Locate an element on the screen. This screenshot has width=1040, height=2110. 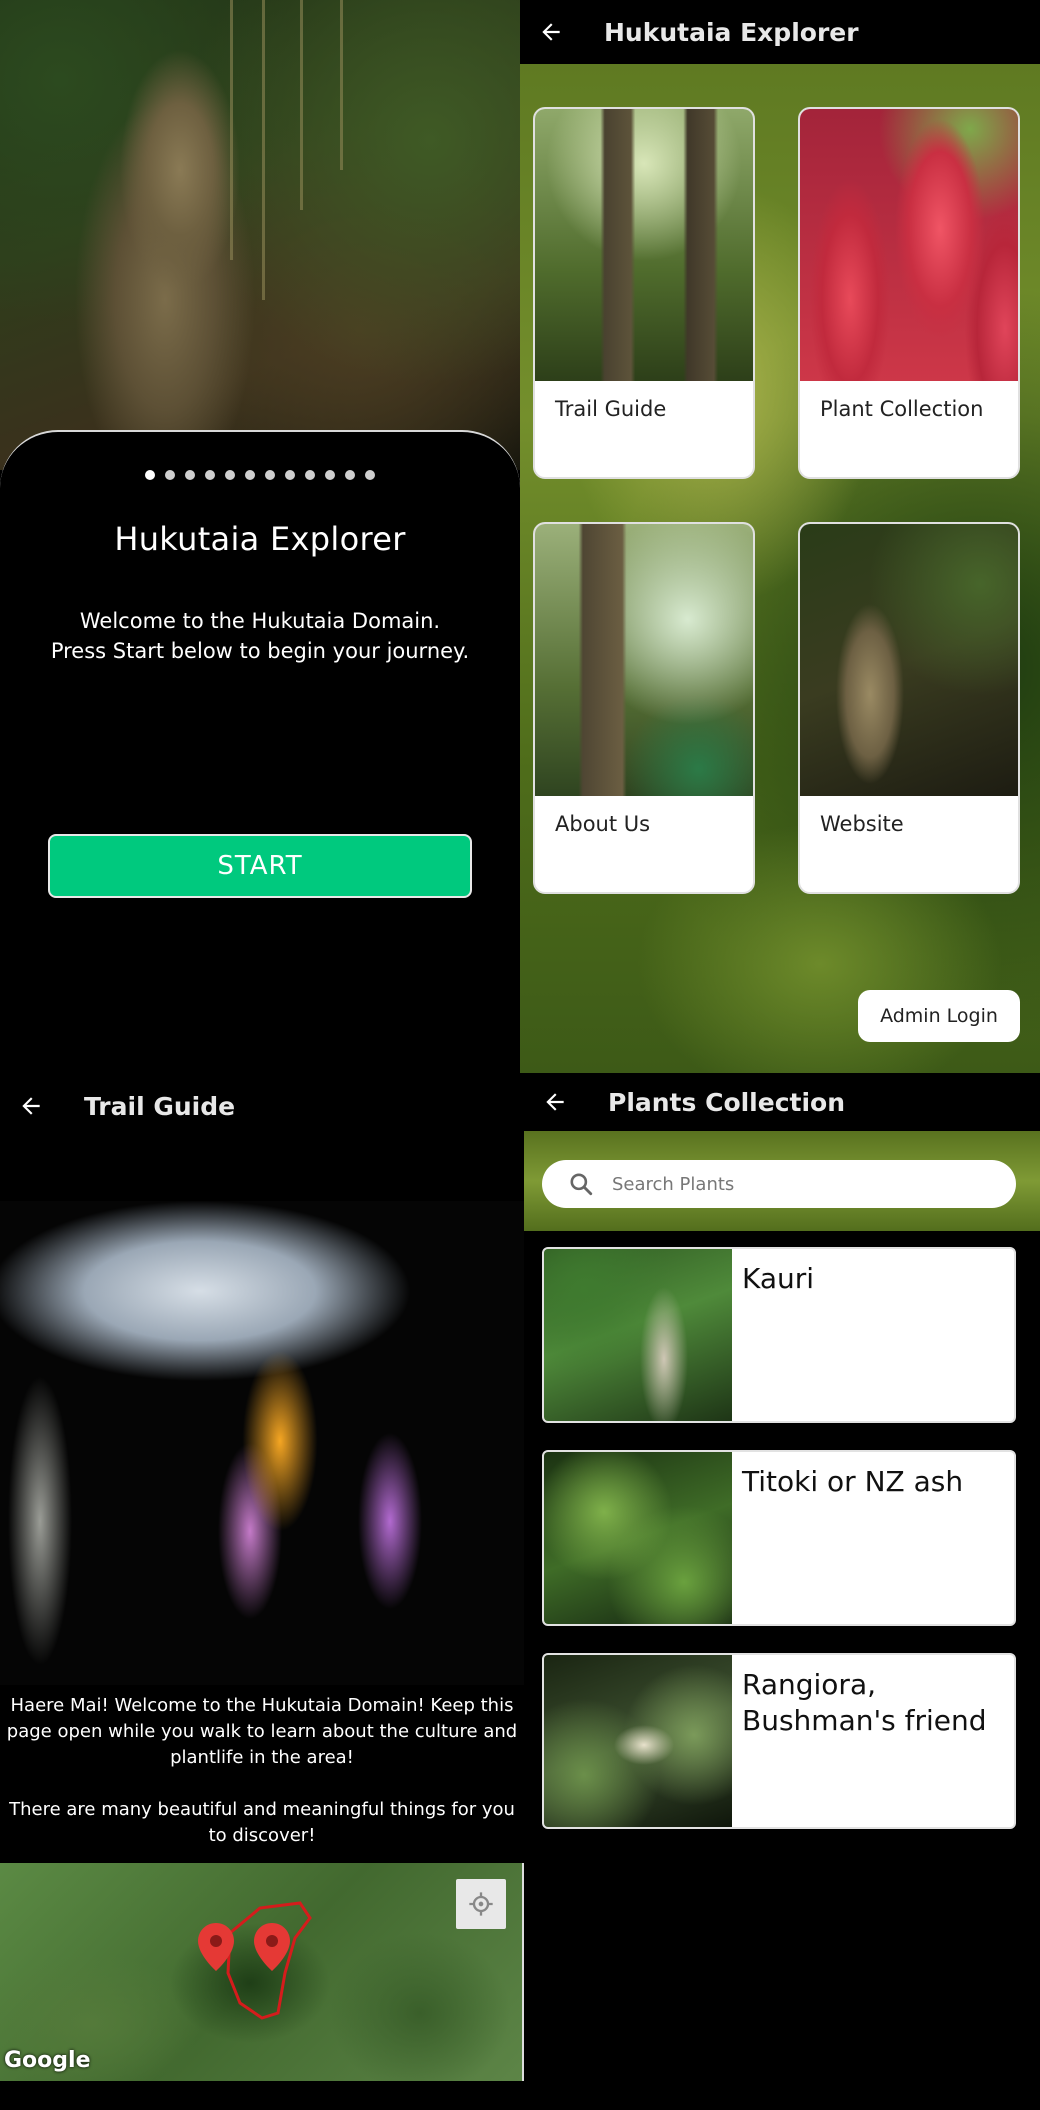
website-image is located at coordinates (909, 660).